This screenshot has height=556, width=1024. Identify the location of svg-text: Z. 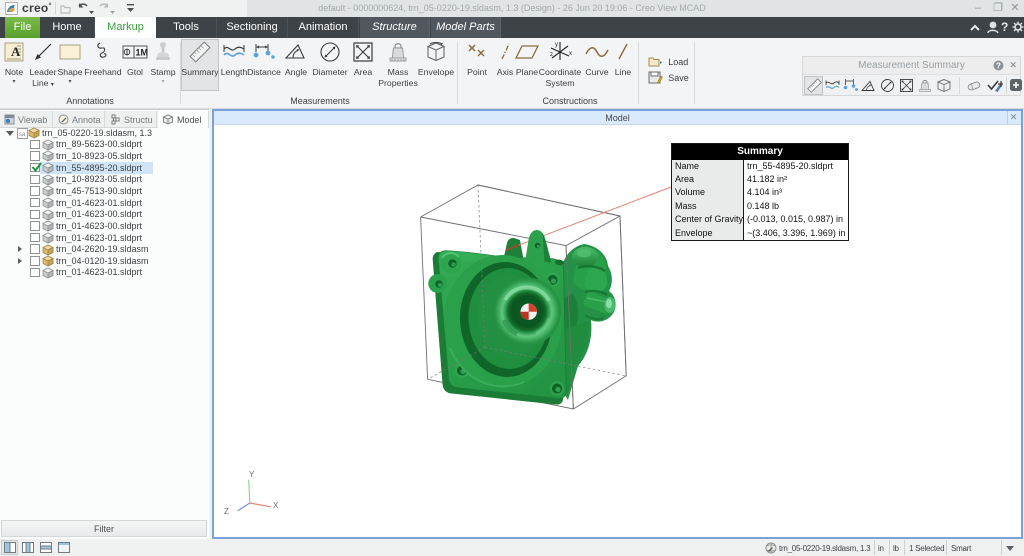
(226, 511).